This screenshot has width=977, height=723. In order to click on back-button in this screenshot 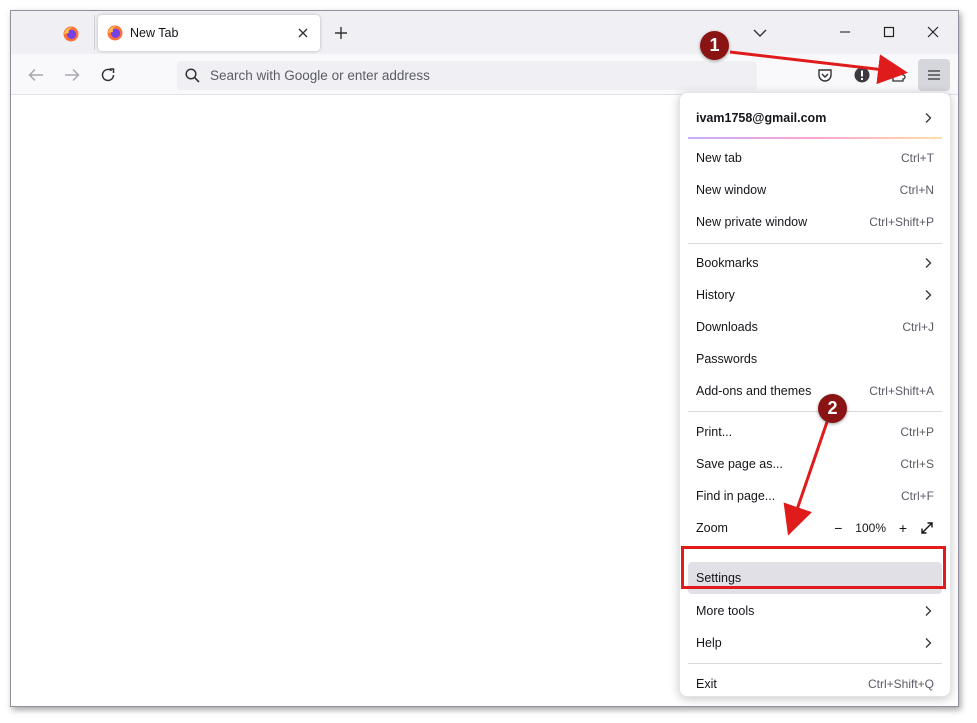, I will do `click(36, 75)`.